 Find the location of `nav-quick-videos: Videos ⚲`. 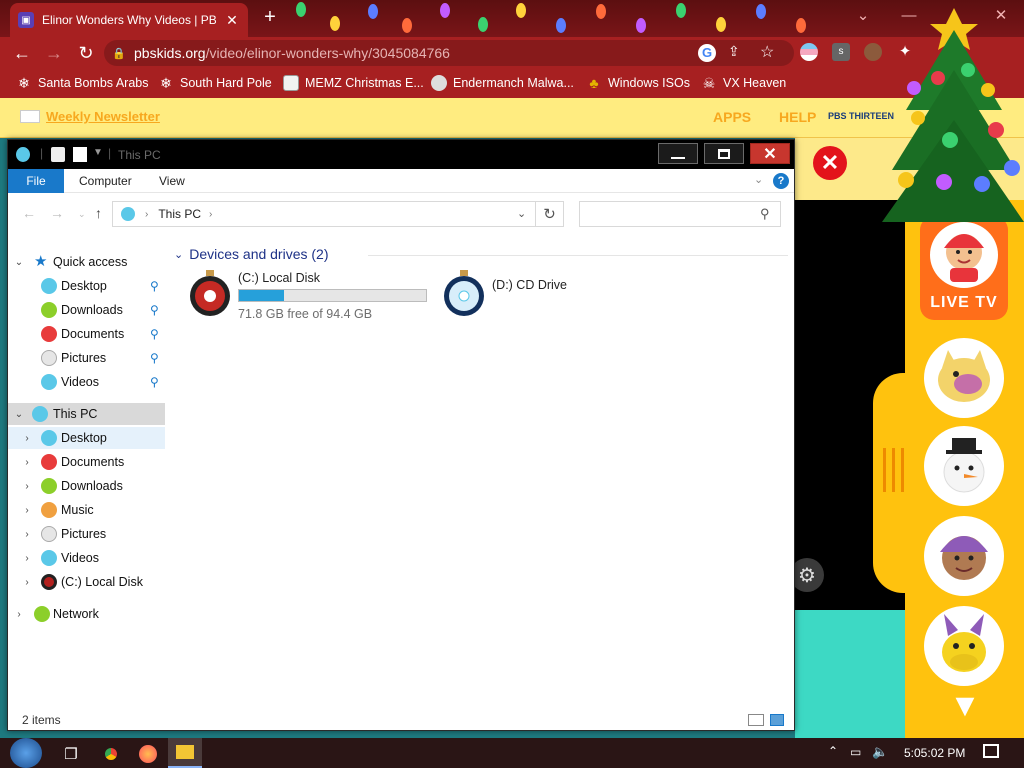

nav-quick-videos: Videos ⚲ is located at coordinates (86, 382).